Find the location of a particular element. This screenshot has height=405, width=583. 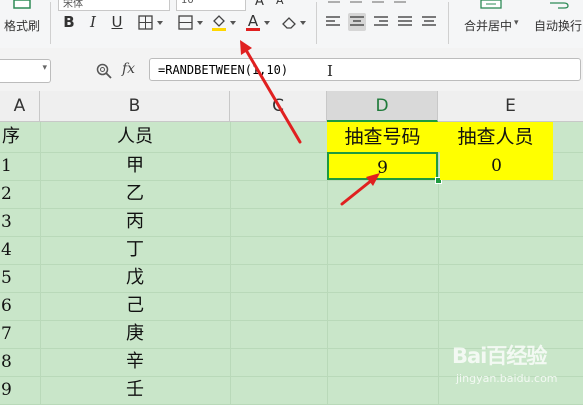

font-name-value: 宋体 is located at coordinates (73, 5).